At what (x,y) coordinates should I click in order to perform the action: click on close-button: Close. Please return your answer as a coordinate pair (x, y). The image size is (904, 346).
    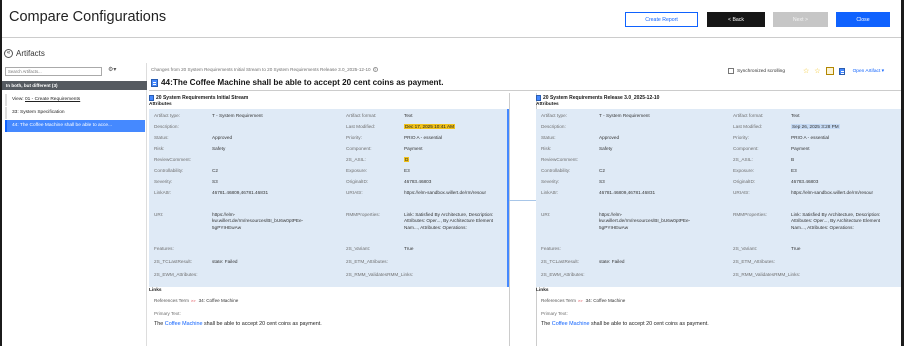
    Looking at the image, I should click on (863, 19).